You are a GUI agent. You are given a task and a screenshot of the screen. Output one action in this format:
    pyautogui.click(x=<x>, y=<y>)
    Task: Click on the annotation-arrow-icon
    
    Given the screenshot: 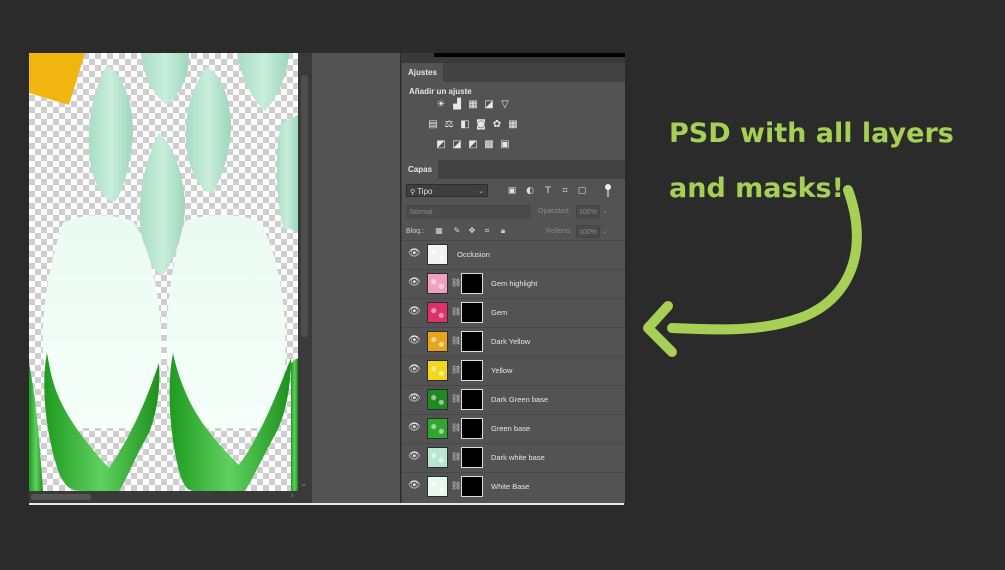 What is the action you would take?
    pyautogui.click(x=752, y=271)
    